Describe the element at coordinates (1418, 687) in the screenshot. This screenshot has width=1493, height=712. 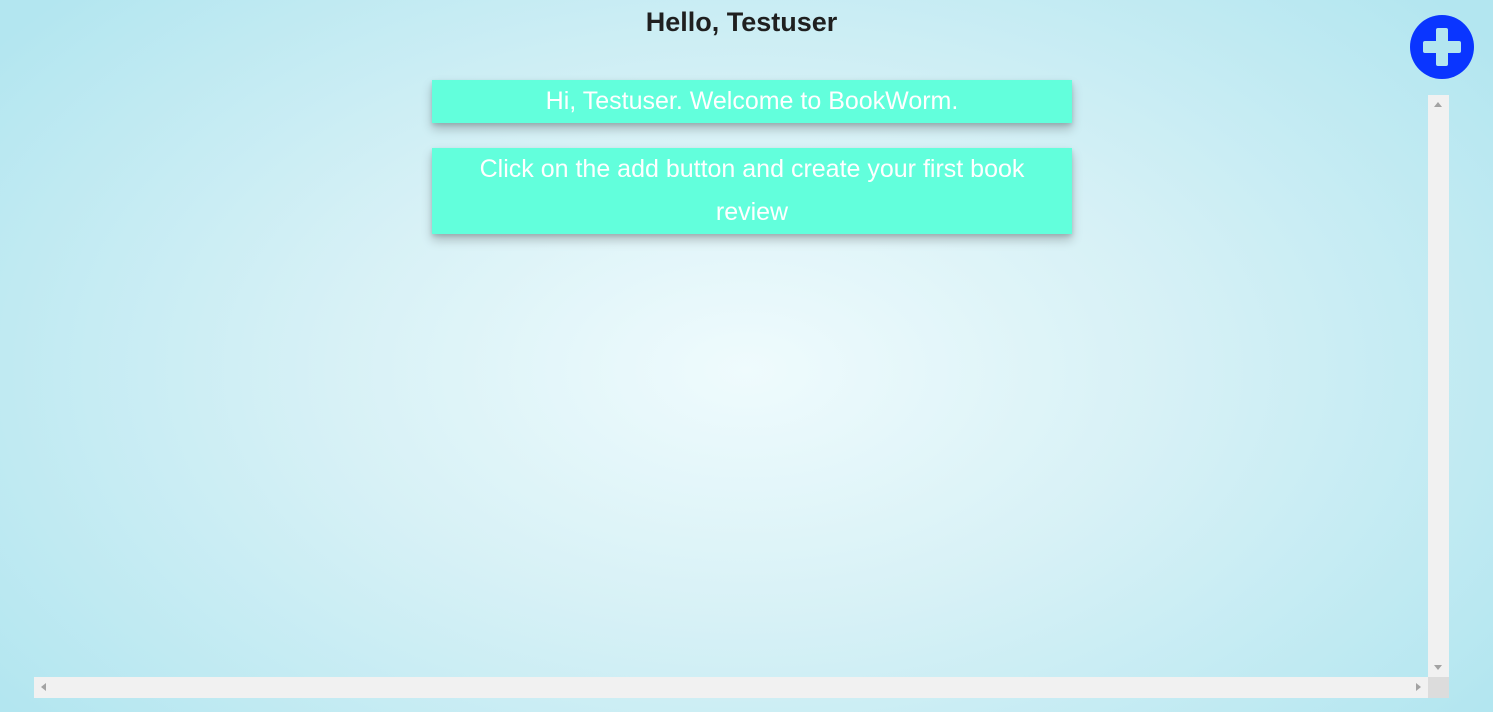
I see `arrow-right-icon` at that location.